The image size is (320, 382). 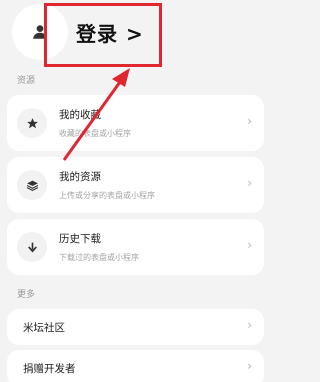 I want to click on list-item-community: 米坛社区 ›, so click(x=135, y=327).